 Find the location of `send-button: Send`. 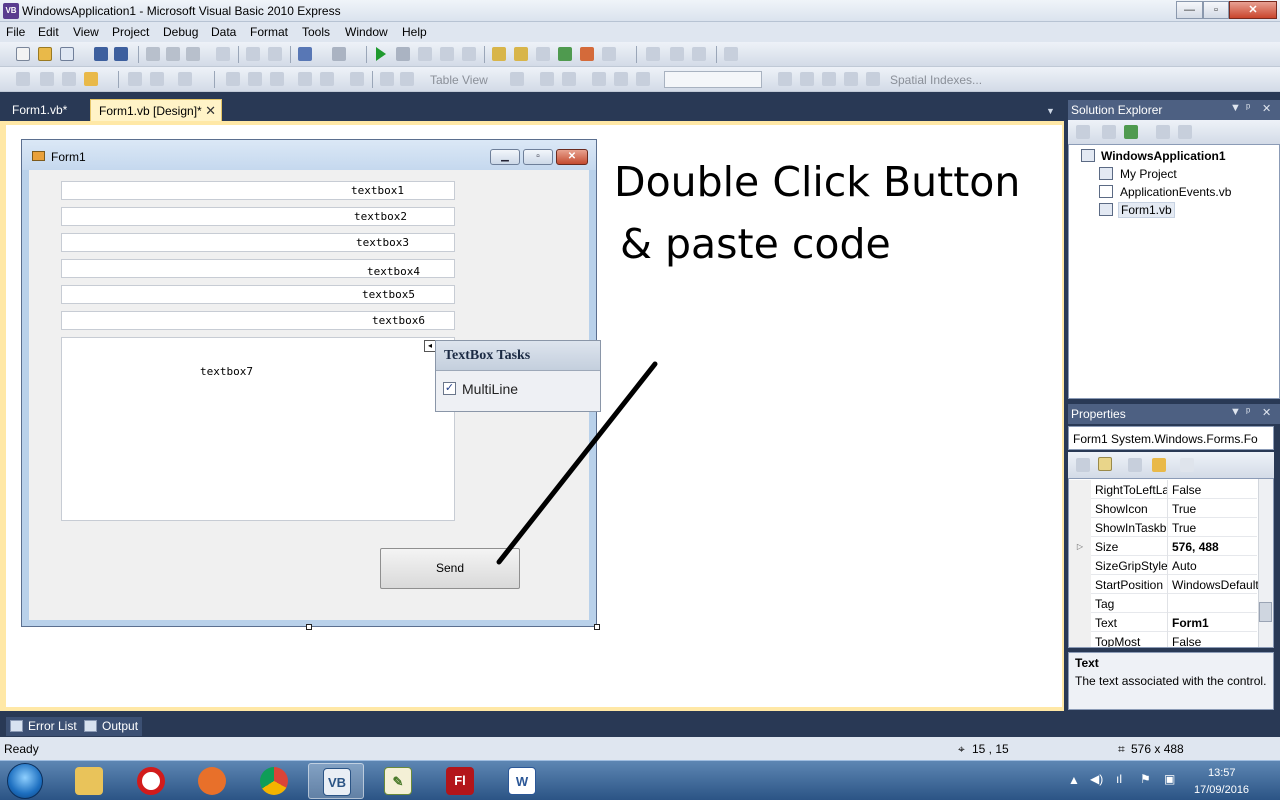

send-button: Send is located at coordinates (450, 568).